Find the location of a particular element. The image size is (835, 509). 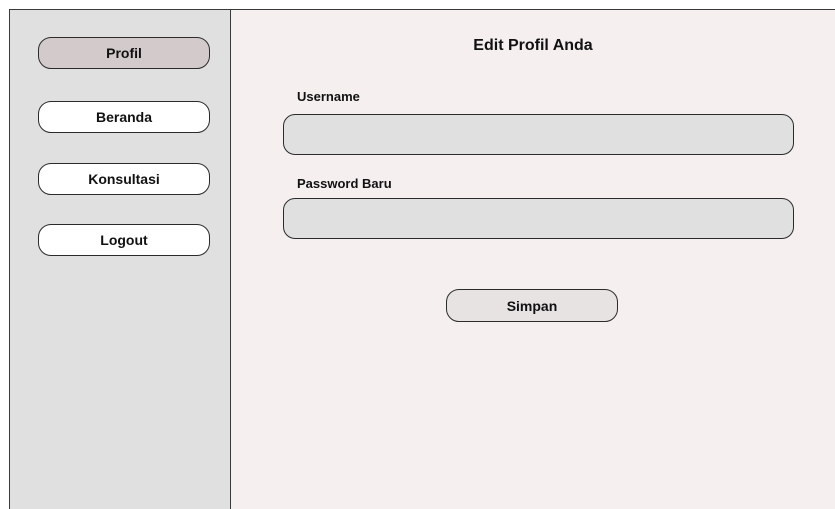

sidebar-item-label: Profil is located at coordinates (124, 53).